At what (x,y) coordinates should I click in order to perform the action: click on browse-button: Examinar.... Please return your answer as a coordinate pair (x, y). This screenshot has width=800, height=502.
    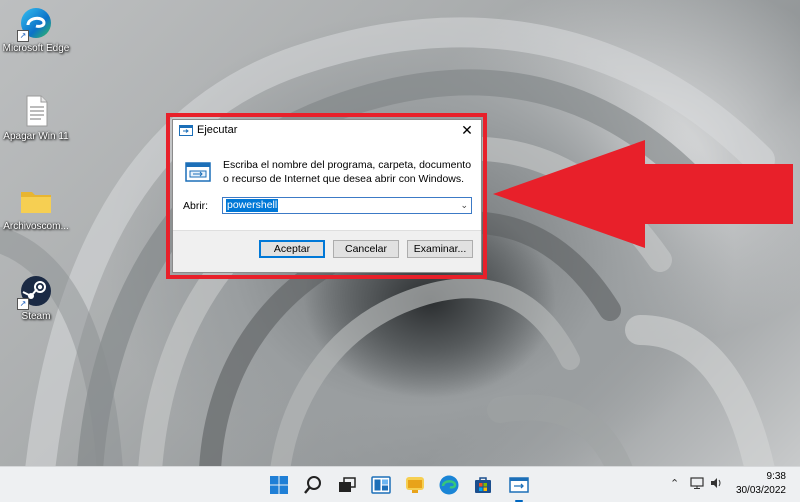
    Looking at the image, I should click on (440, 249).